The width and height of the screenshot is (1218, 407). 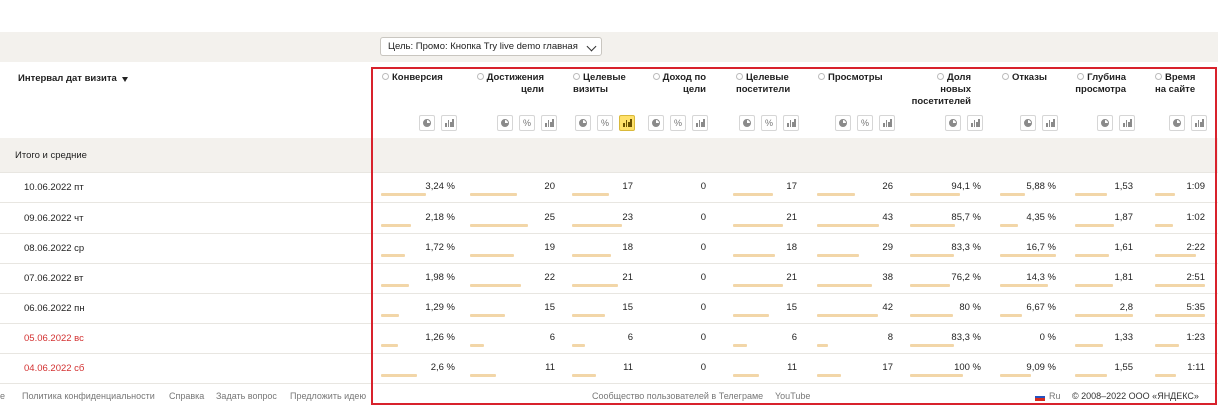 What do you see at coordinates (792, 396) in the screenshot?
I see `footer-link: YouTube` at bounding box center [792, 396].